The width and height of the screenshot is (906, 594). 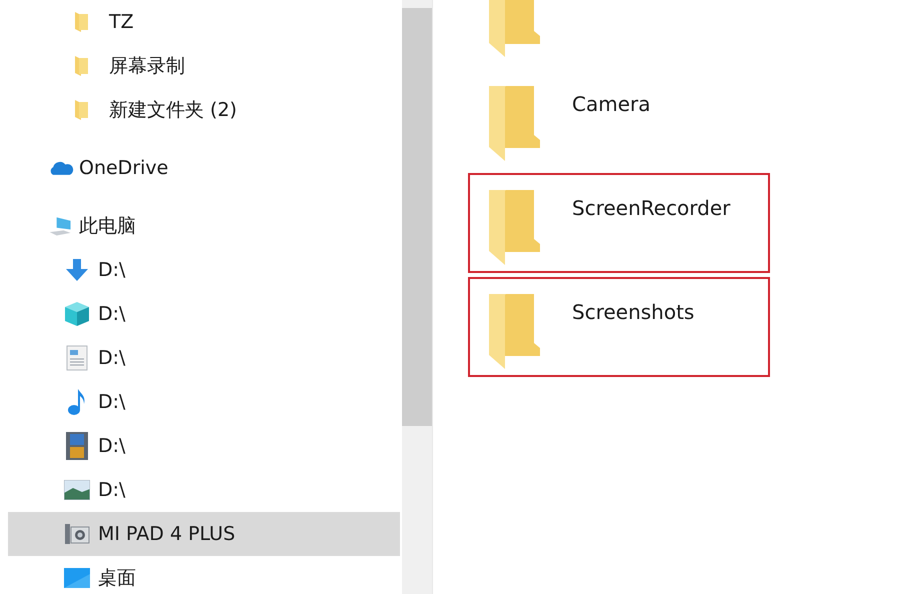 What do you see at coordinates (77, 578) in the screenshot?
I see `desktop-icon` at bounding box center [77, 578].